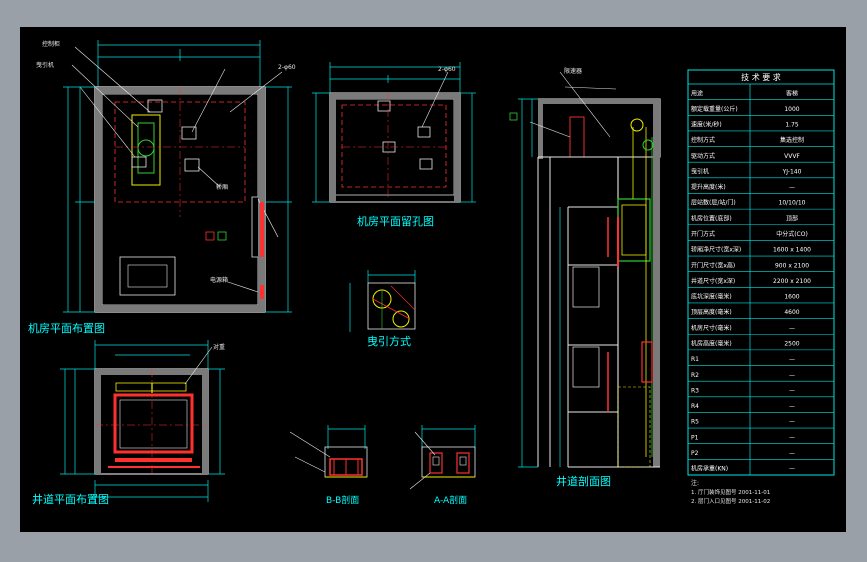 This screenshot has width=867, height=562. I want to click on right-dimensions, so click(278, 199).